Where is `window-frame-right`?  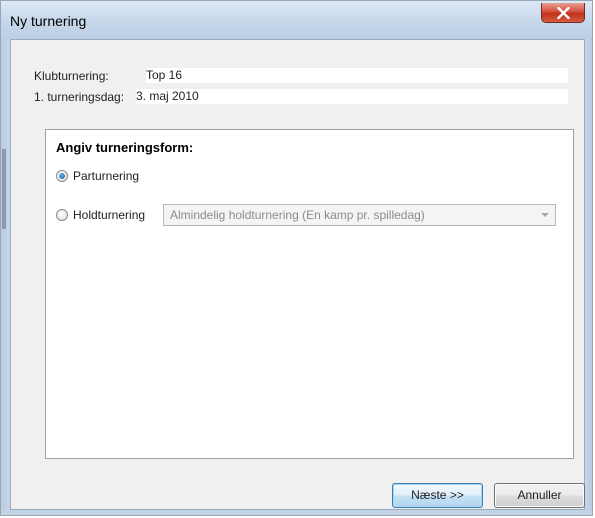
window-frame-right is located at coordinates (588, 277).